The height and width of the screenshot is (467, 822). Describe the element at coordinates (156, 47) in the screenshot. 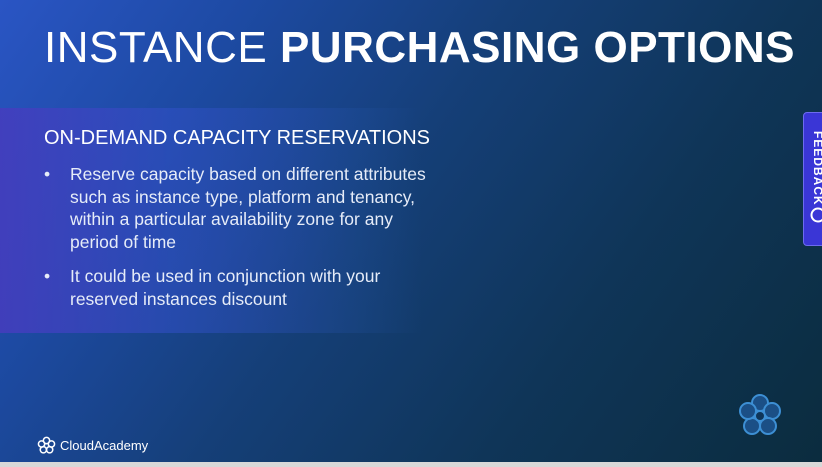

I see `slide-title-light: INSTANCE` at that location.